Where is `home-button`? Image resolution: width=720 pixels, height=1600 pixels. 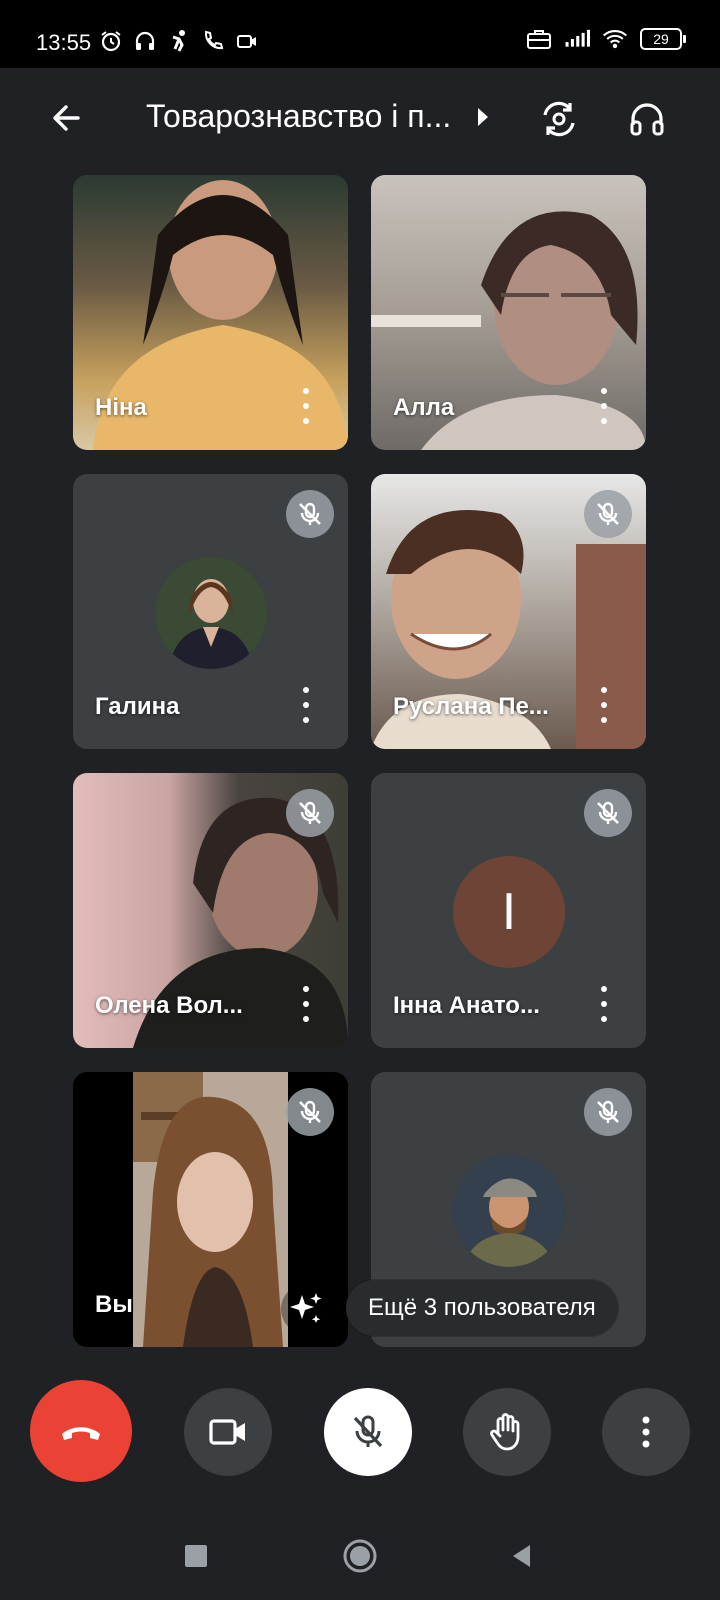
home-button is located at coordinates (360, 1556).